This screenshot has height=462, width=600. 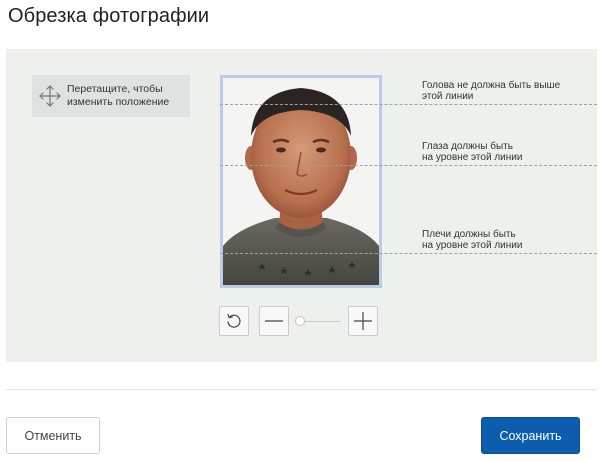 I want to click on eyes-guide-label: Глаза должны быть на уровне этой линии, so click(x=507, y=152).